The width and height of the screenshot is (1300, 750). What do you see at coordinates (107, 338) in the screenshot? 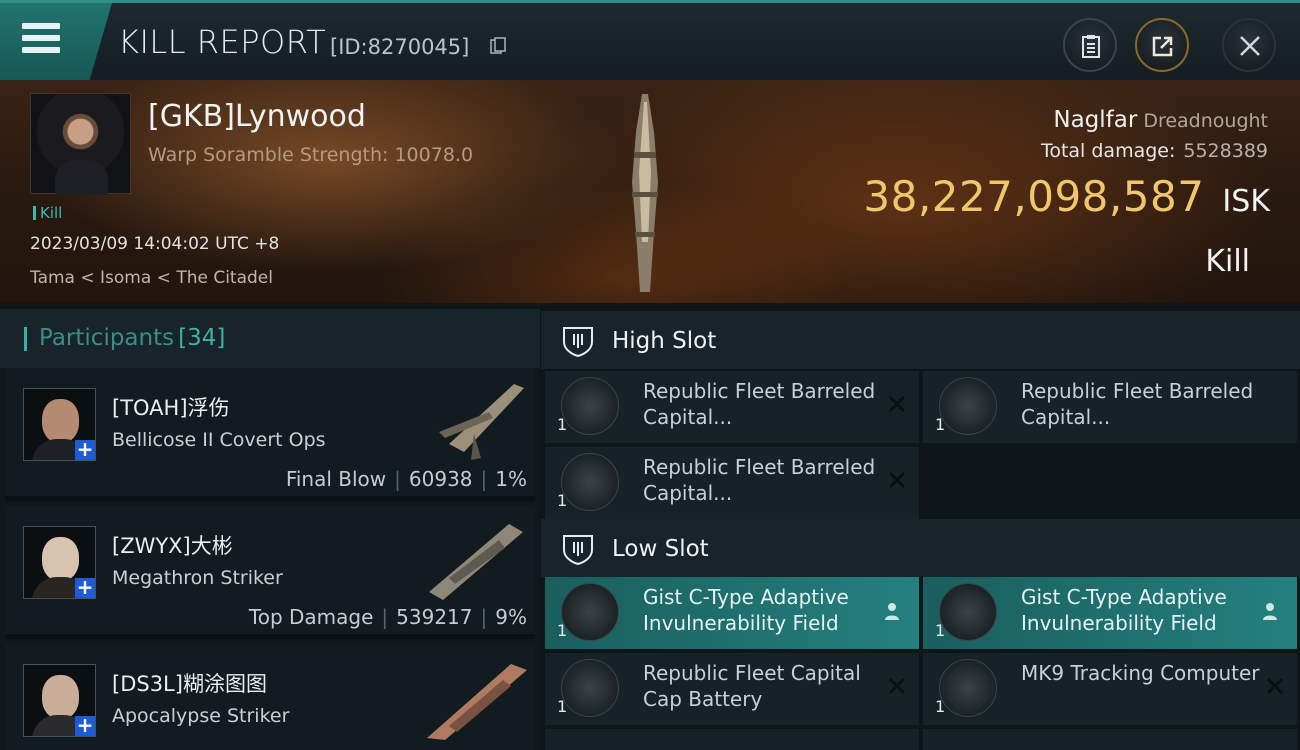
I see `participants-label: Participants` at bounding box center [107, 338].